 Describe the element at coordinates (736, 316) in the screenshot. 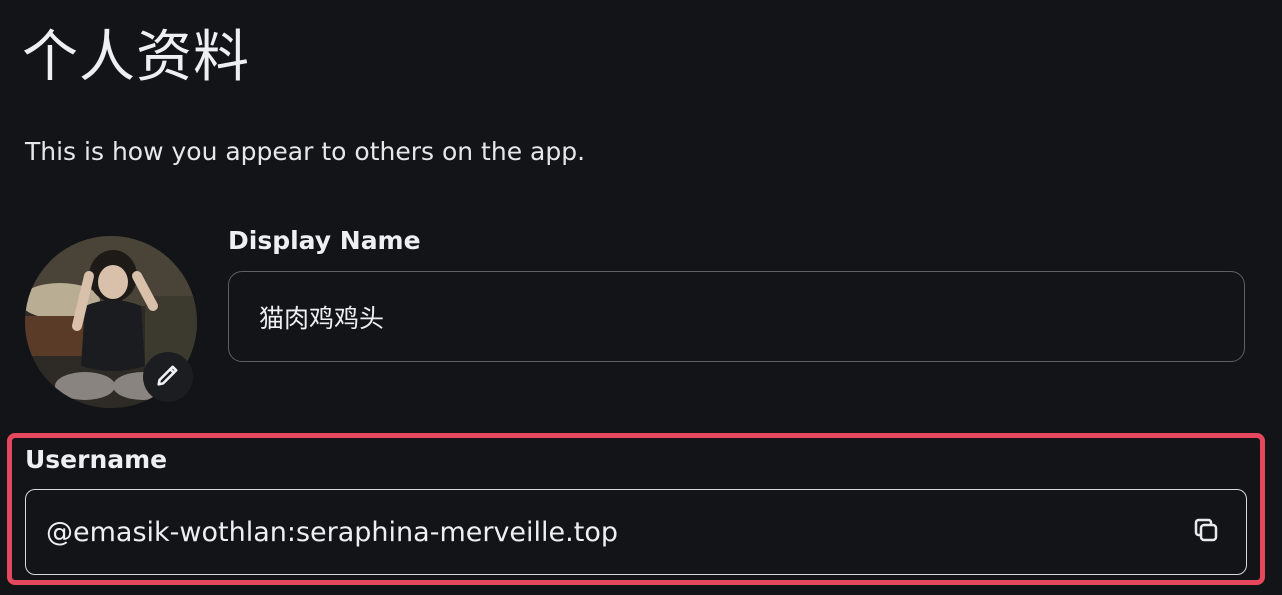

I see `display-name-input` at that location.